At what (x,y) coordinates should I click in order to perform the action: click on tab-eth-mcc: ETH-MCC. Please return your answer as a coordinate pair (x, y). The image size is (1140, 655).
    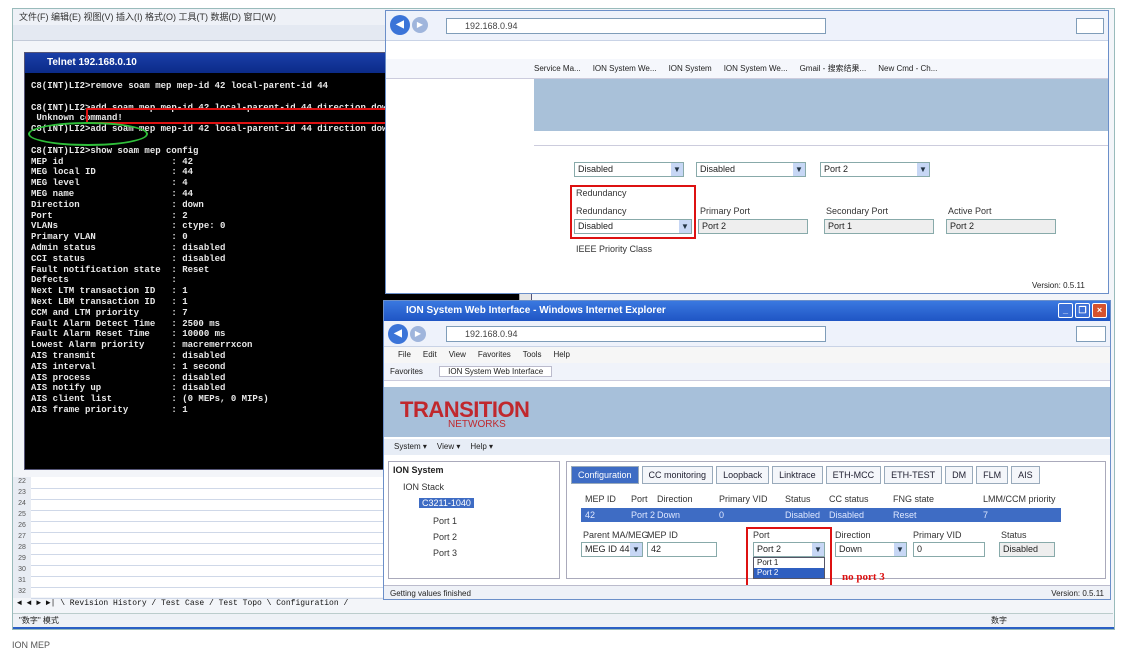
    Looking at the image, I should click on (854, 475).